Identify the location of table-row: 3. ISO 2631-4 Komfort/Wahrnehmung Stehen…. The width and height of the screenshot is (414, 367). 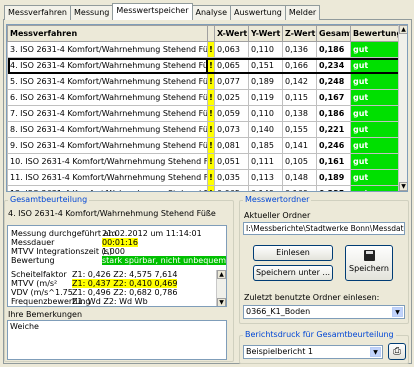
(205, 49).